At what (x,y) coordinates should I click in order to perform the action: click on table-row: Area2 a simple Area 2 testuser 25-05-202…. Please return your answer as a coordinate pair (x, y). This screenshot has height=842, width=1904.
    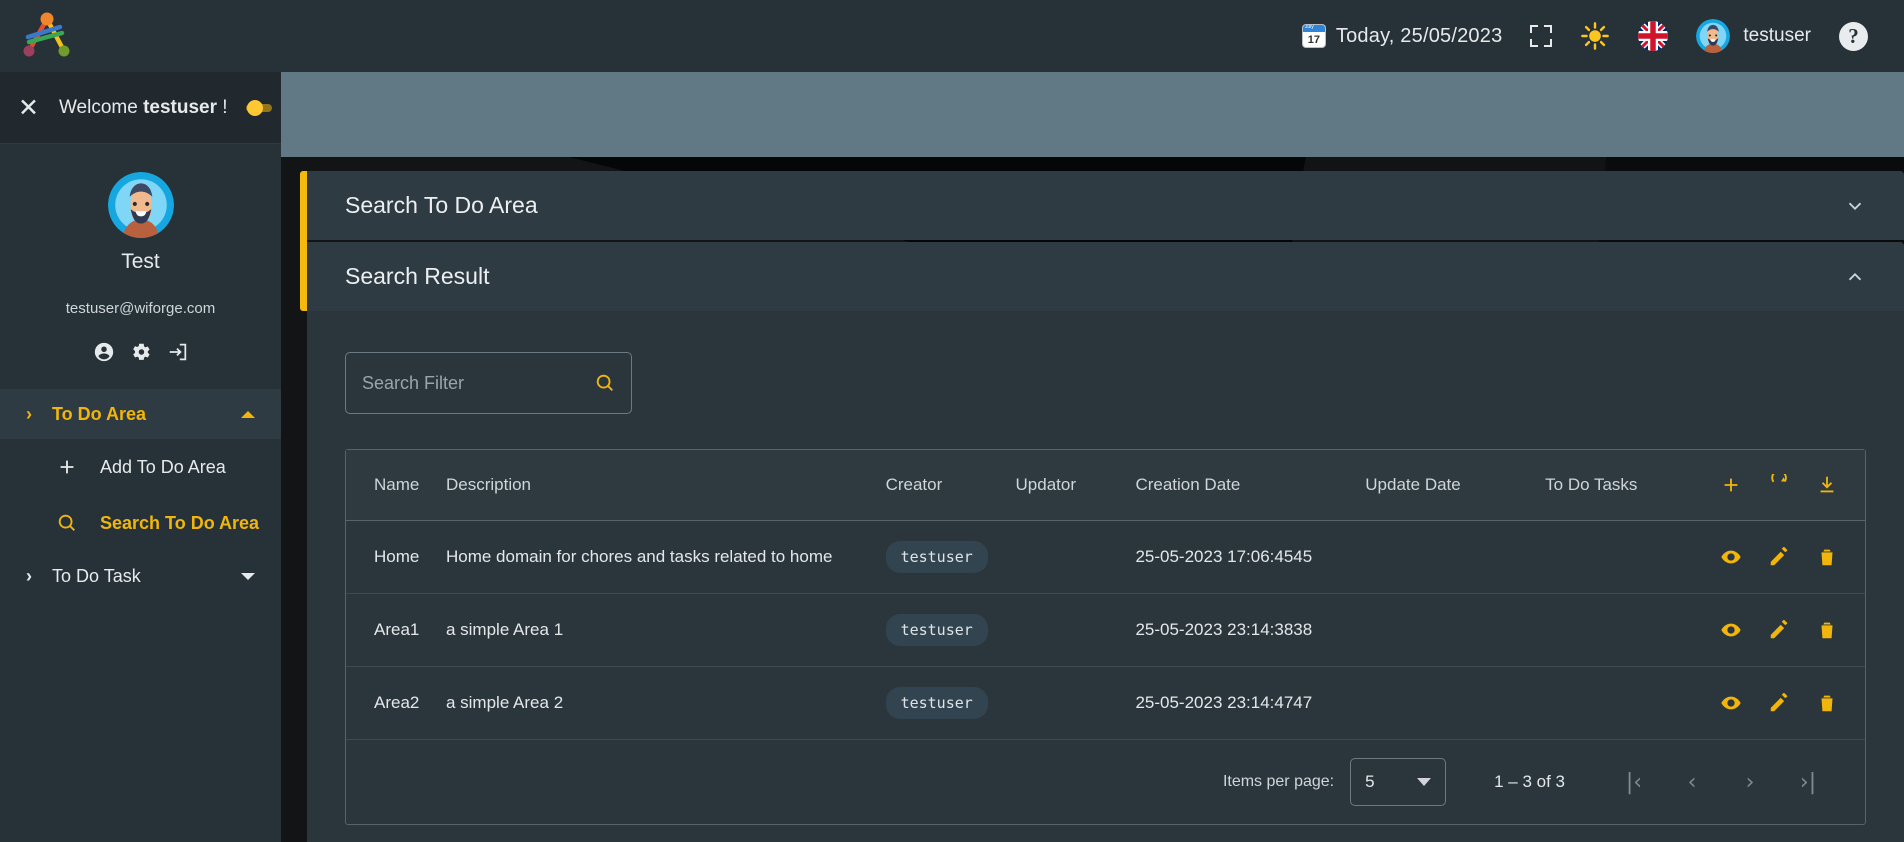
    Looking at the image, I should click on (1105, 703).